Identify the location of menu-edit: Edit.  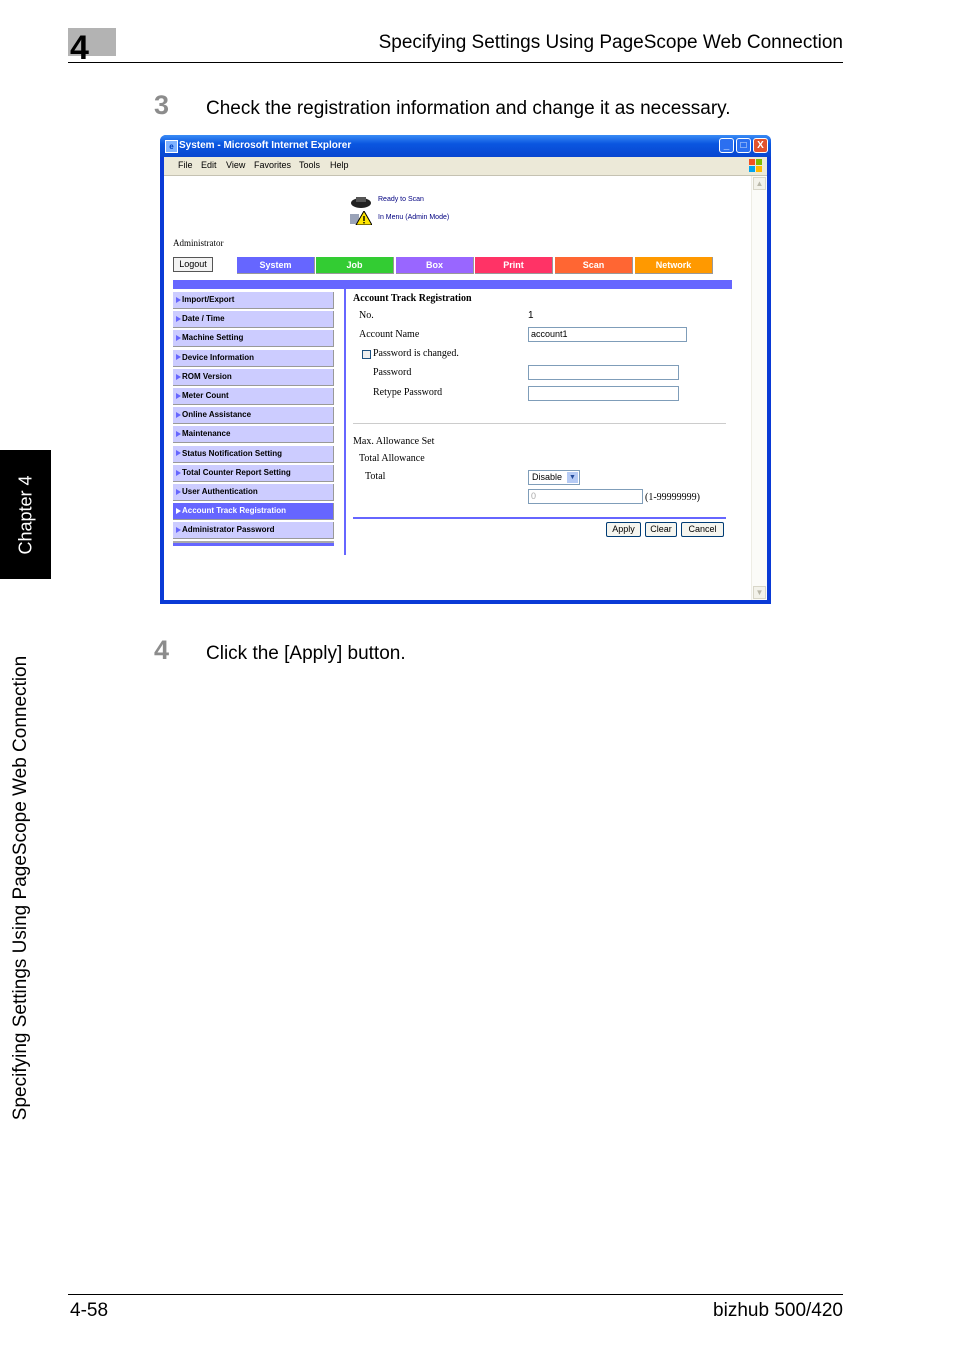
(209, 165).